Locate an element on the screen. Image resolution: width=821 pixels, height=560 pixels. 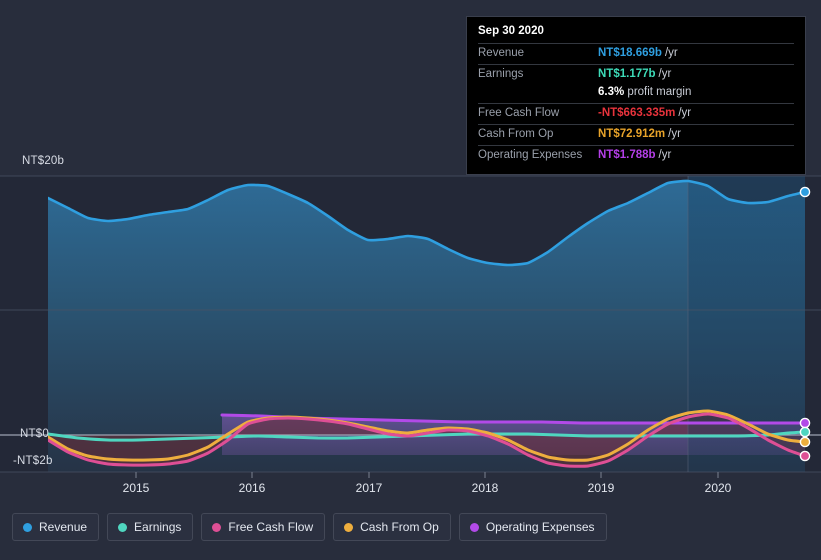
tooltip-date: Sep 30 2020 is located at coordinates (511, 31).